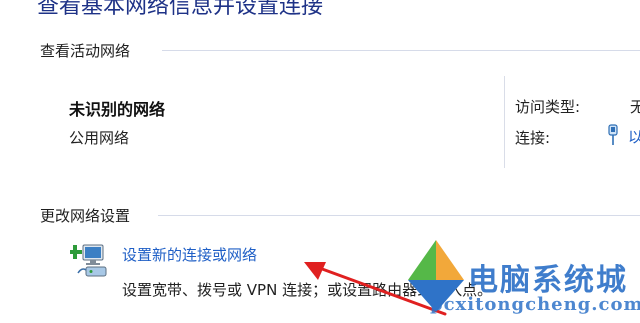 The width and height of the screenshot is (640, 323). What do you see at coordinates (613, 134) in the screenshot?
I see `ethernet-connection-icon` at bounding box center [613, 134].